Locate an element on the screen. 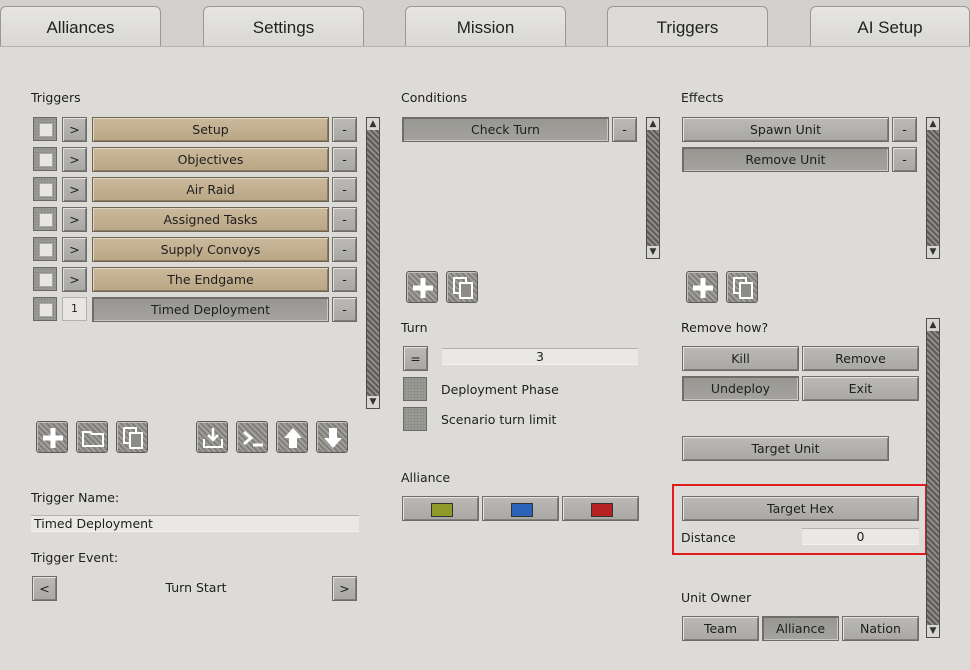  effect-item-remove-unit: Remove Unit is located at coordinates (785, 159).